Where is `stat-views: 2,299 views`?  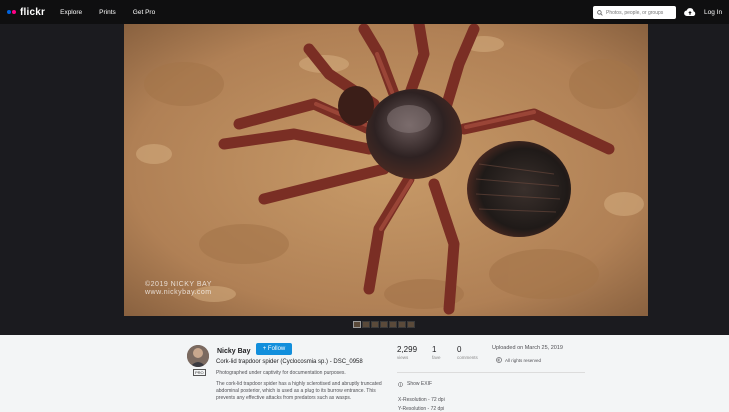 stat-views: 2,299 views is located at coordinates (407, 352).